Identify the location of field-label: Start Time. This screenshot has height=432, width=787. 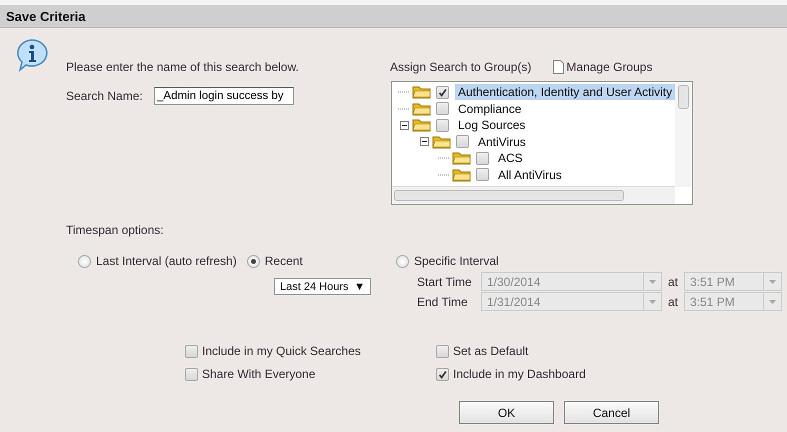
(445, 281).